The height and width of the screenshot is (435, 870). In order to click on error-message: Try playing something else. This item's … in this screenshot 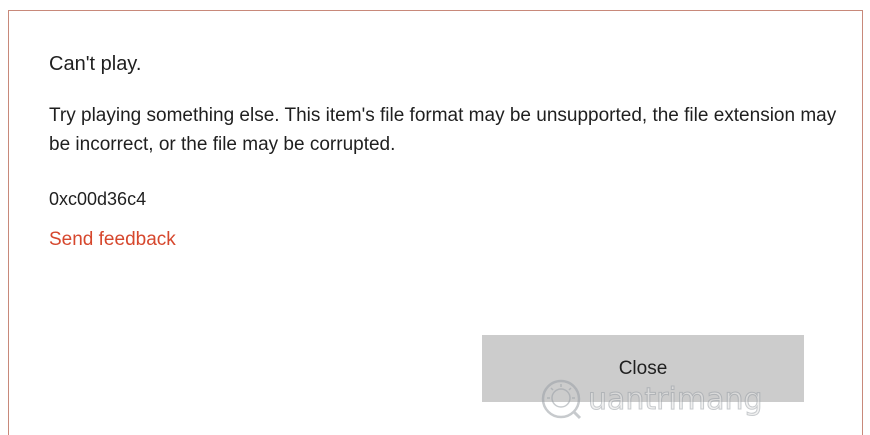, I will do `click(443, 130)`.